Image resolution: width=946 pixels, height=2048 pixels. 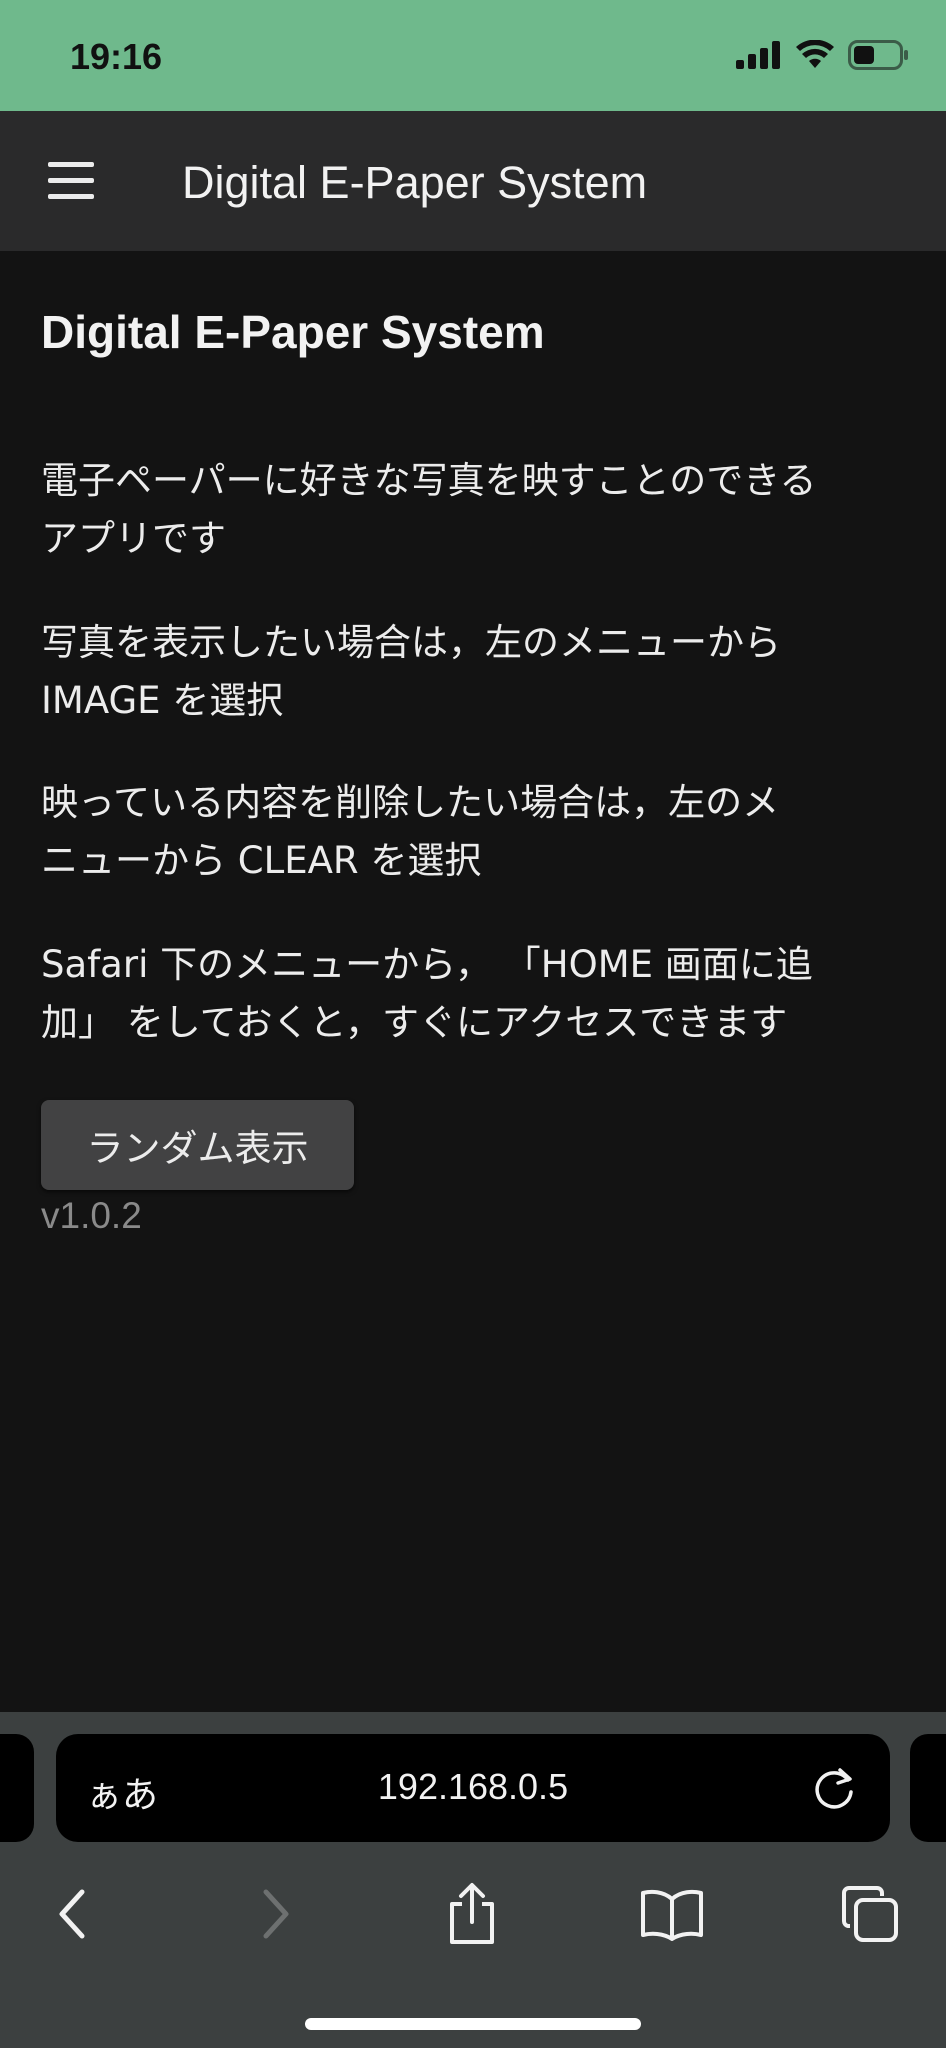 I want to click on paragraph-line: 写真を表示したい場合は，左のメニューから, so click(x=411, y=642).